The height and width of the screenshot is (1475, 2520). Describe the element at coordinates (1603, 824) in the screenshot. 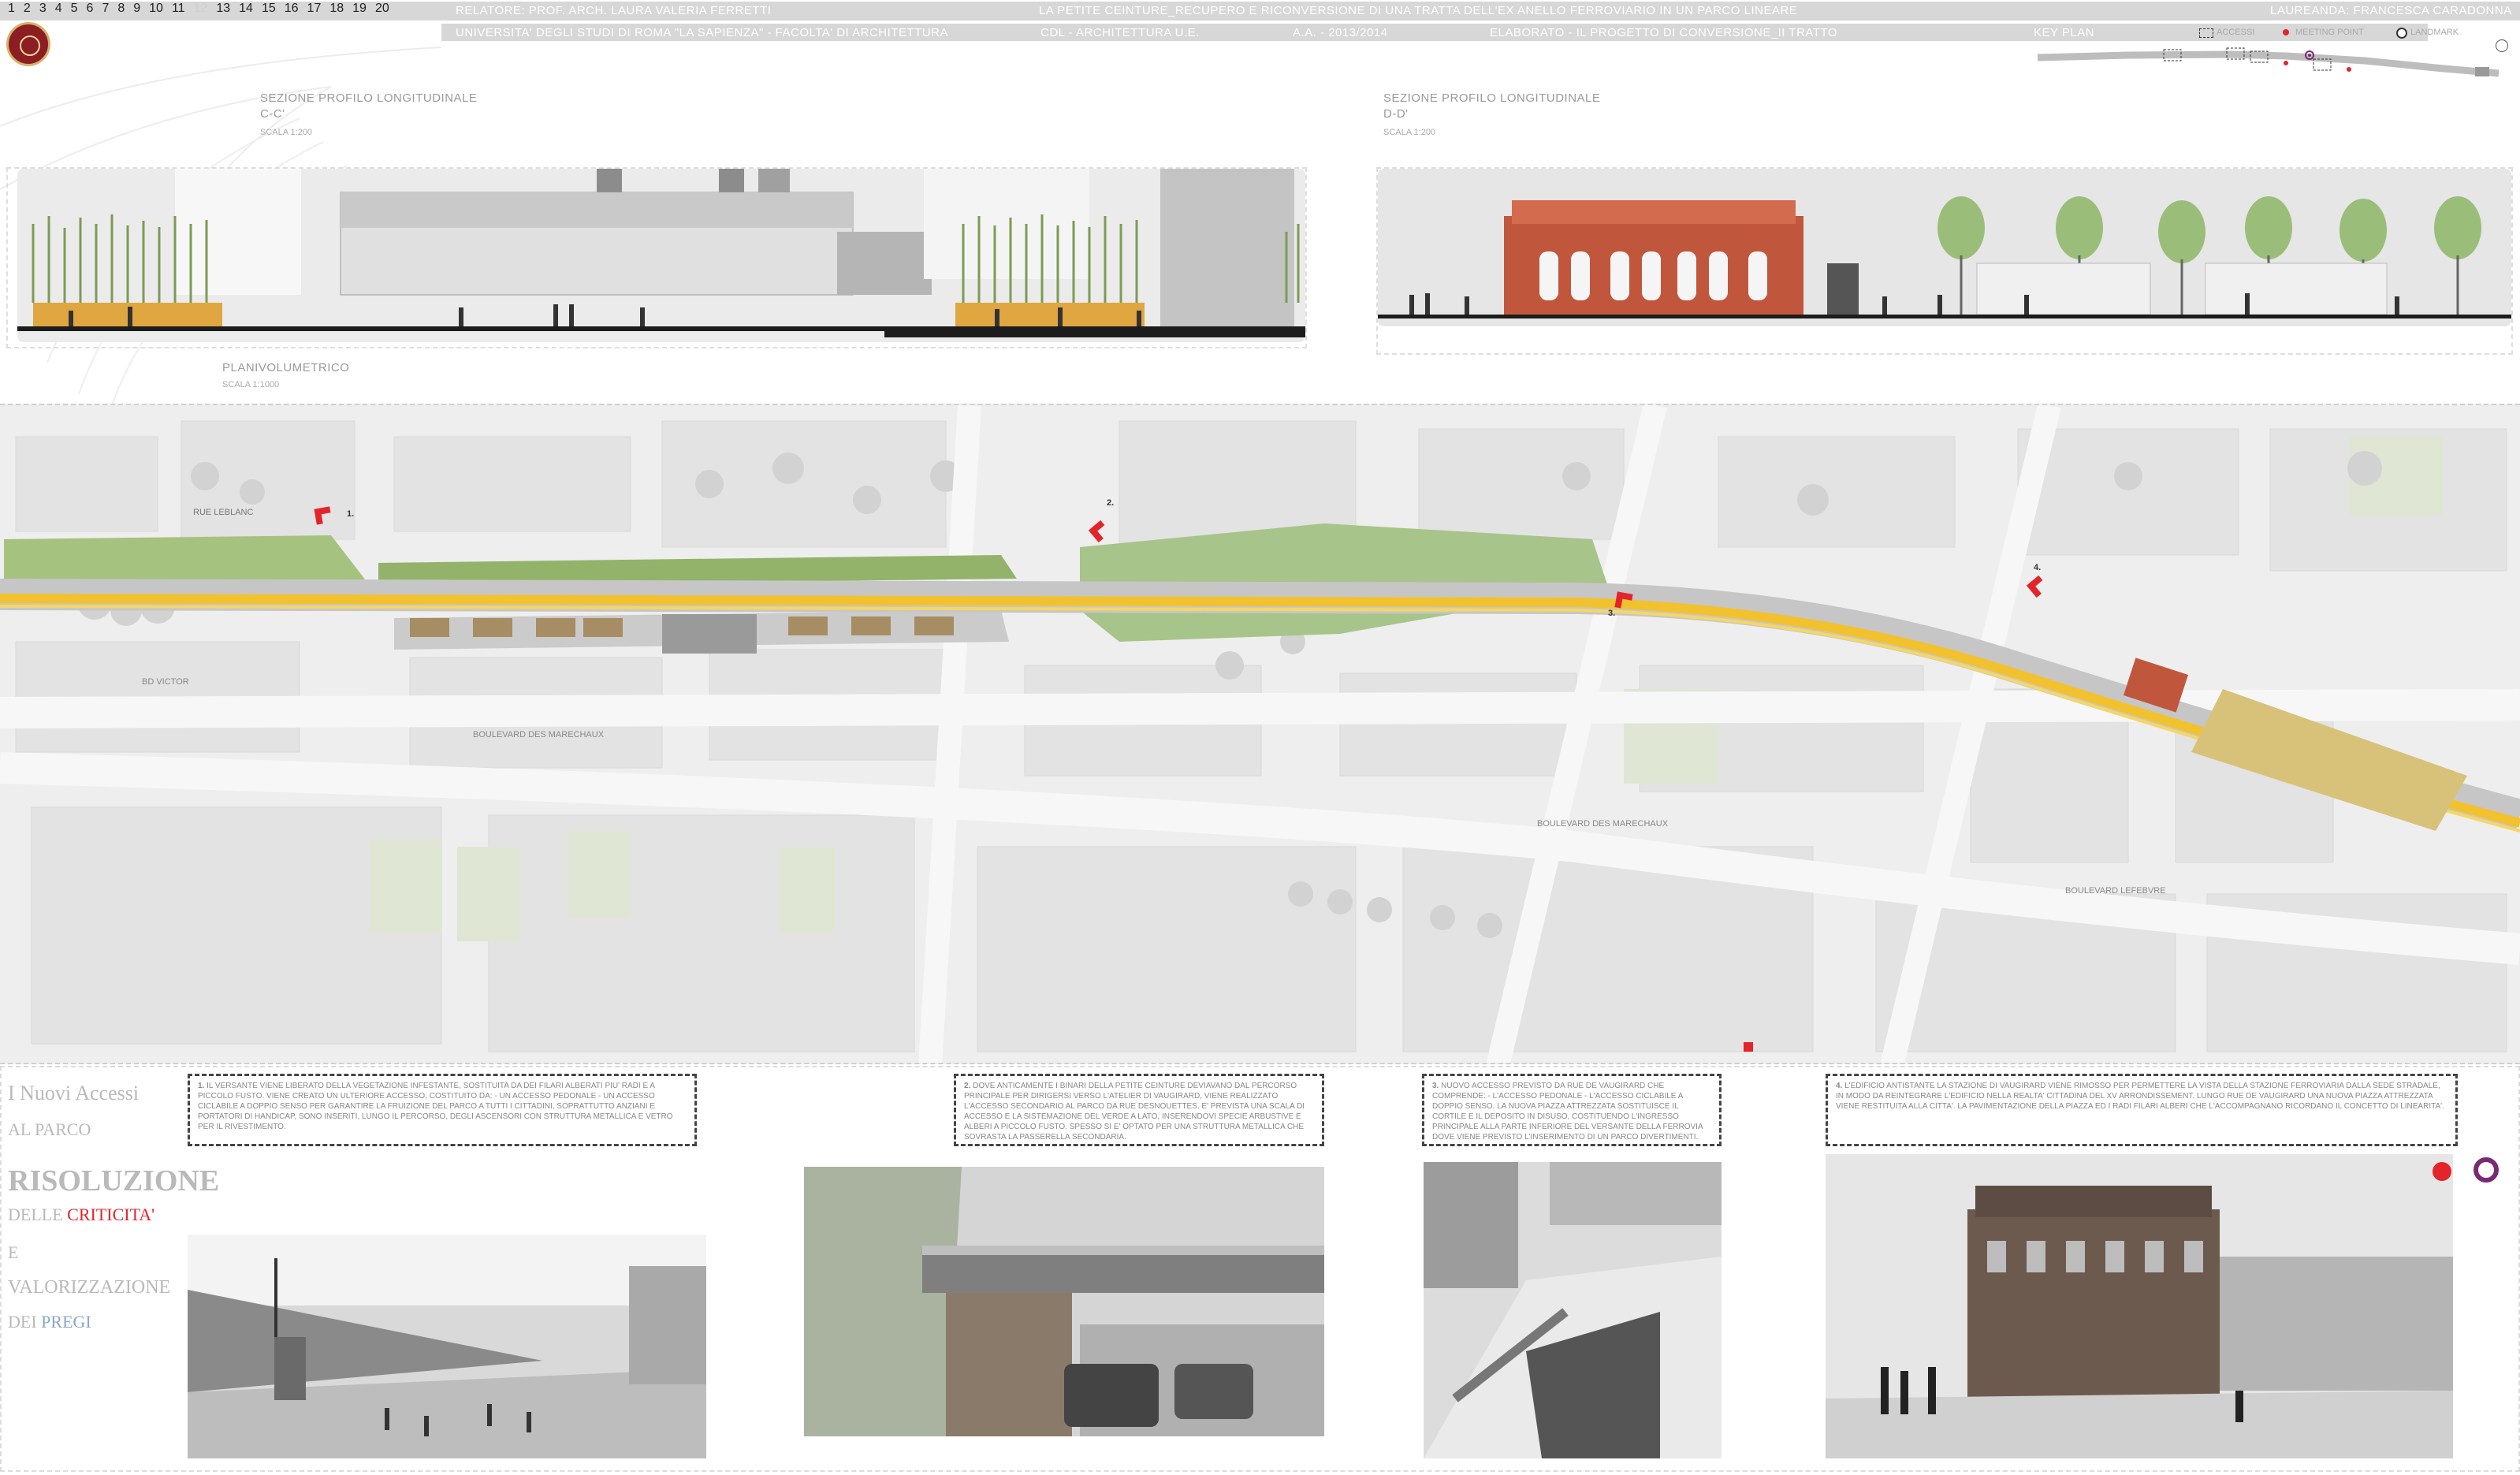

I see `street-label-bd-marechaux-2: BOULEVARD DES MARECHAUX` at that location.